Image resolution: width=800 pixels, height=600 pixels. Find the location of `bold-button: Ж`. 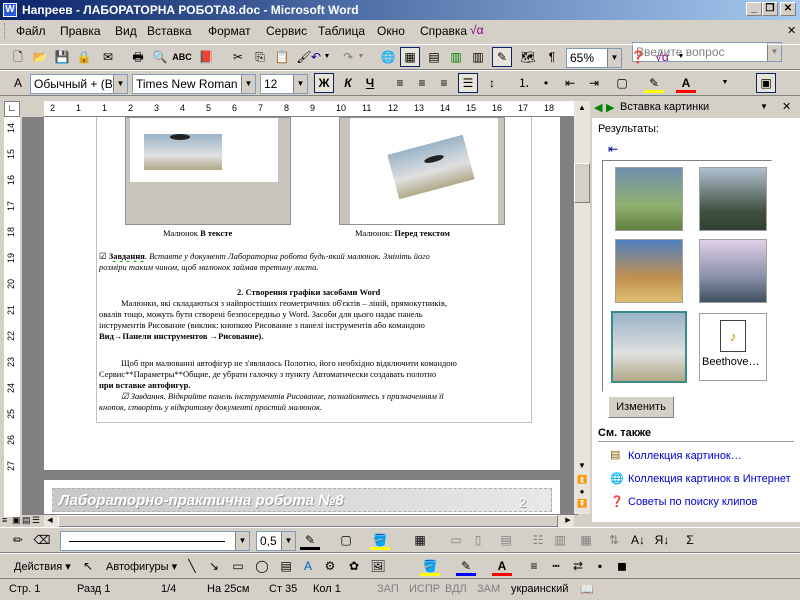

bold-button: Ж is located at coordinates (324, 83).